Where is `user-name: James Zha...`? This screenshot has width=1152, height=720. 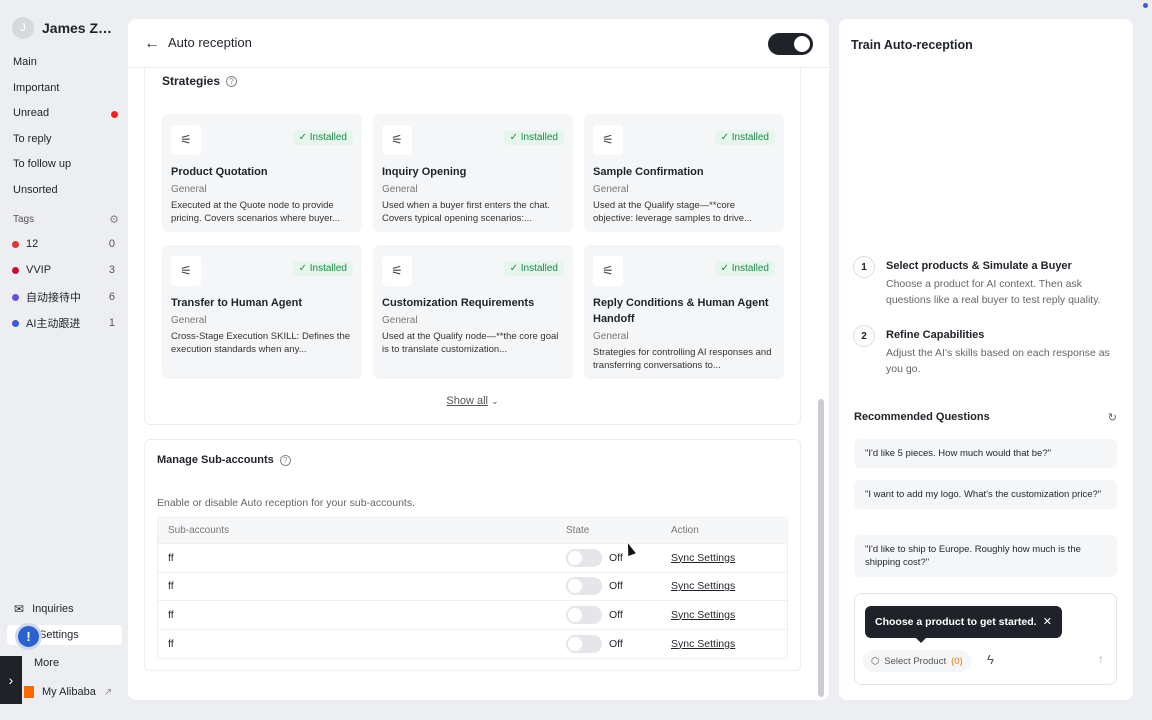 user-name: James Zha... is located at coordinates (81, 28).